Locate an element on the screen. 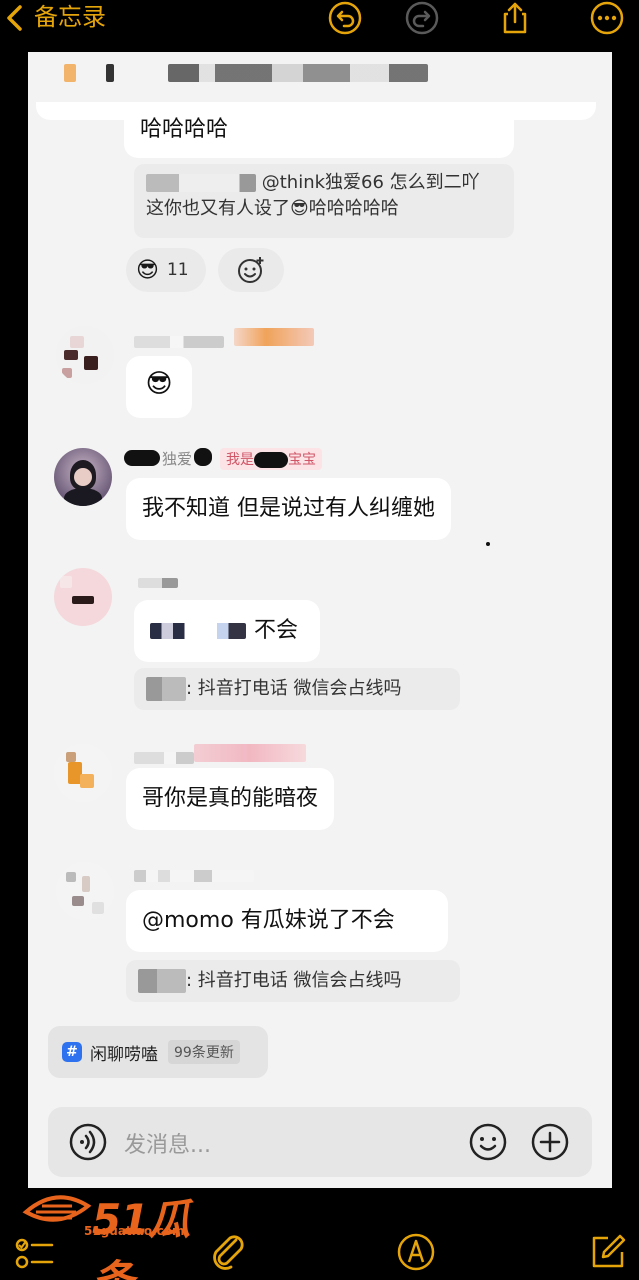 The image size is (639, 1280). emoji-icon is located at coordinates (488, 1142).